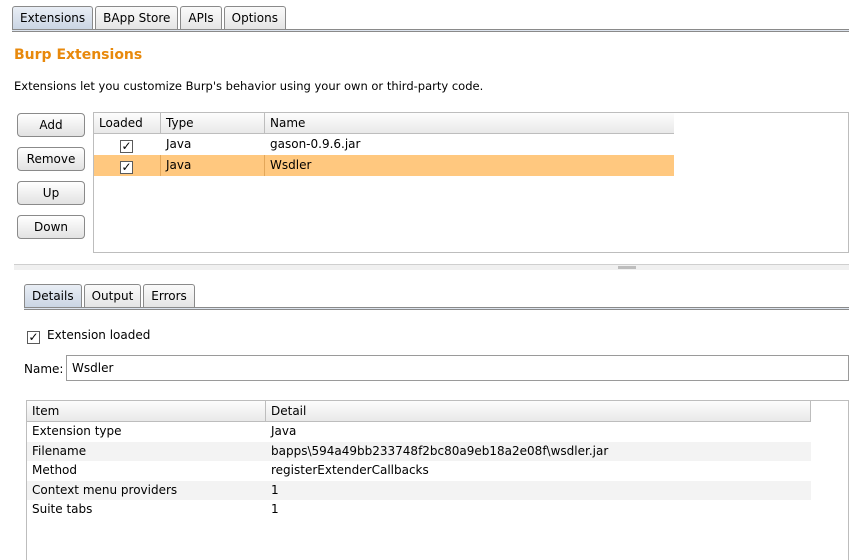  Describe the element at coordinates (350, 470) in the screenshot. I see `detail-cell: registerExtenderCallbacks` at that location.